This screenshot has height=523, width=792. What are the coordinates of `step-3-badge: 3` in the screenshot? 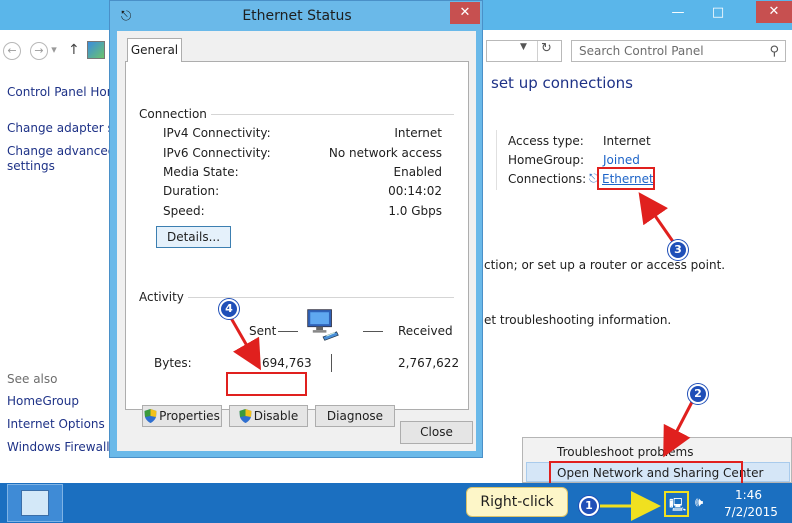 It's located at (678, 250).